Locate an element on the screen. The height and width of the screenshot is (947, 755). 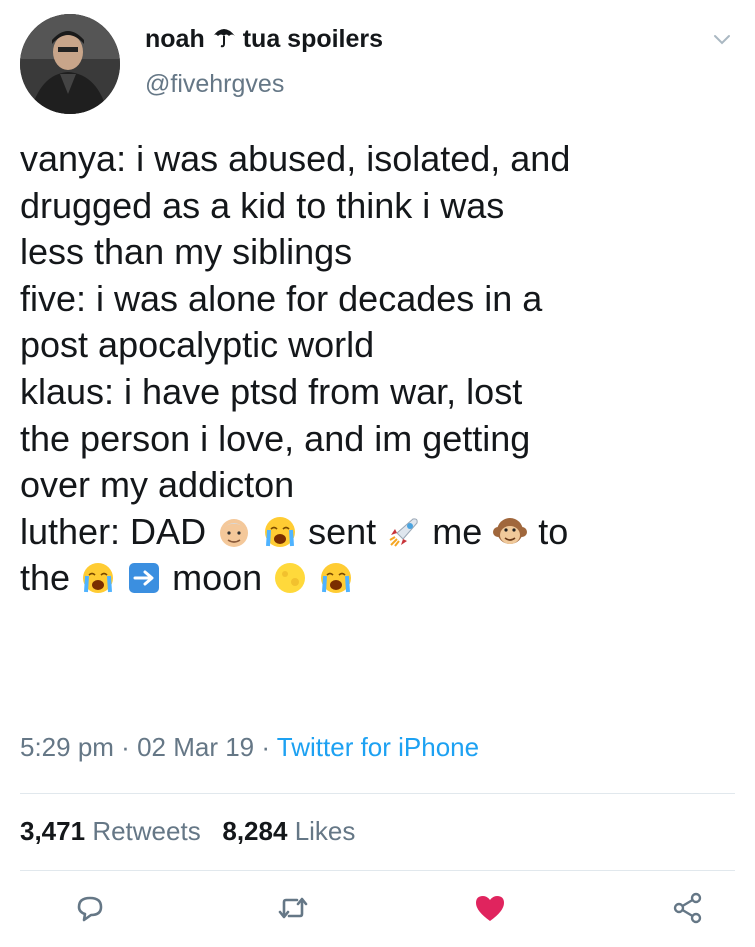
heart-icon is located at coordinates (492, 910).